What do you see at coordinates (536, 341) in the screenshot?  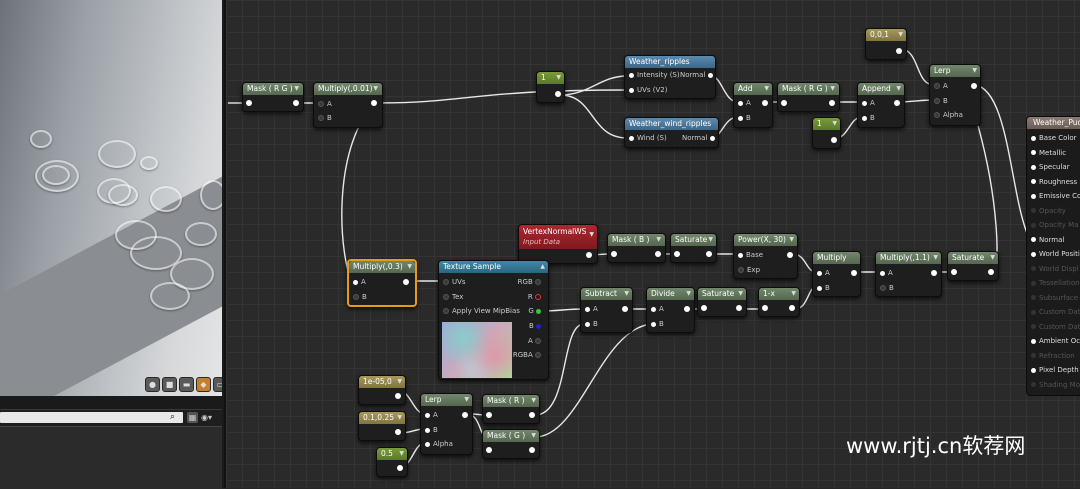 I see `output-a: A` at bounding box center [536, 341].